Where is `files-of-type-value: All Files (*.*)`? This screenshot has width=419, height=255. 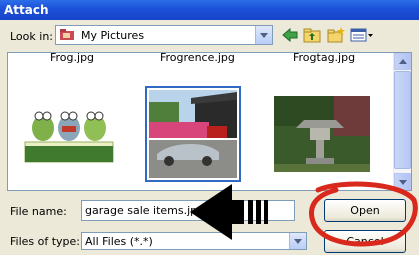 files-of-type-value: All Files (*.*) is located at coordinates (119, 241).